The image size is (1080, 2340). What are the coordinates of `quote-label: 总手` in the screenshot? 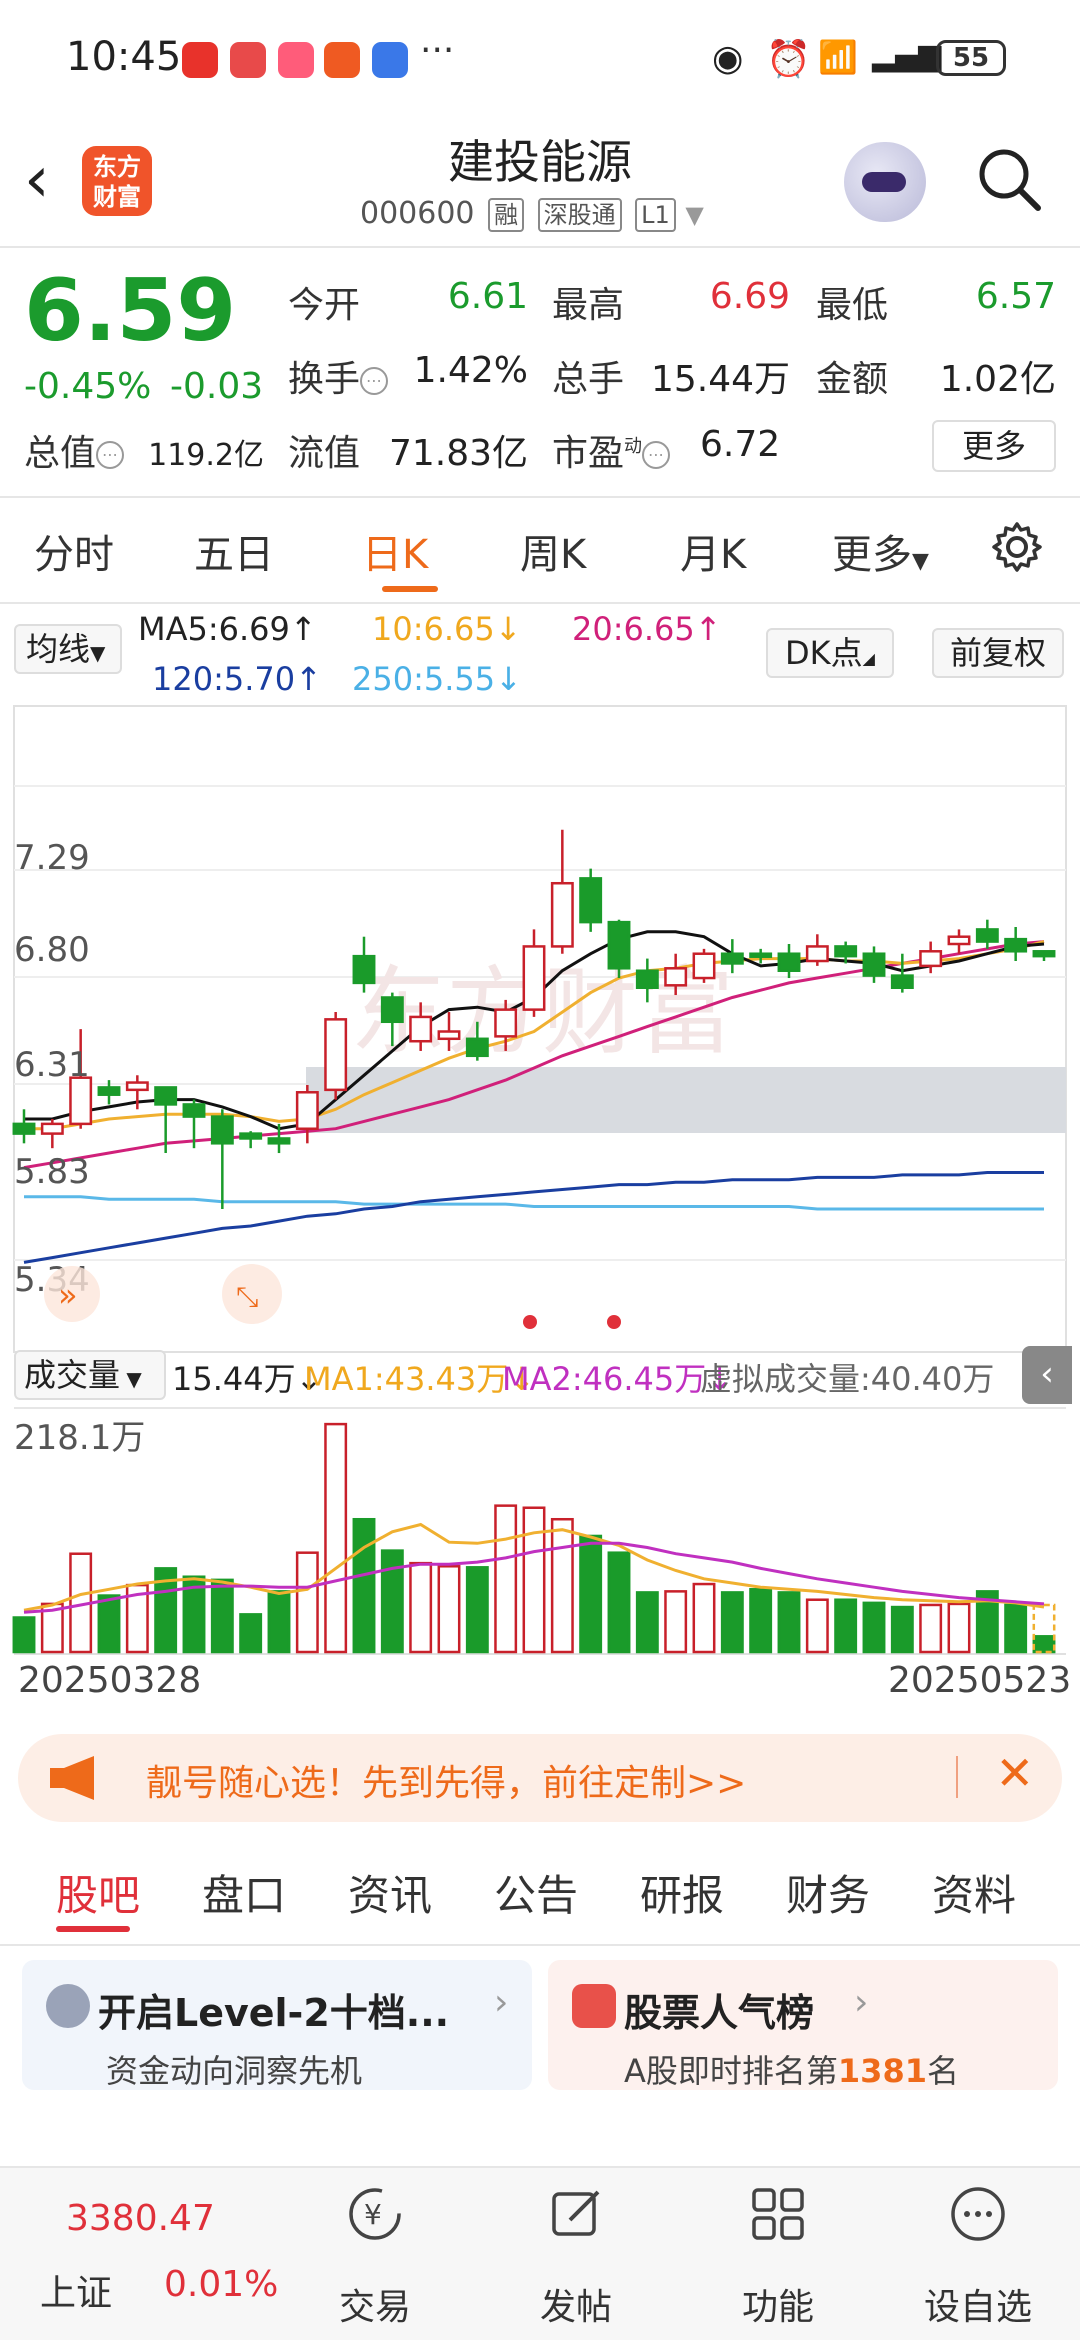 It's located at (588, 379).